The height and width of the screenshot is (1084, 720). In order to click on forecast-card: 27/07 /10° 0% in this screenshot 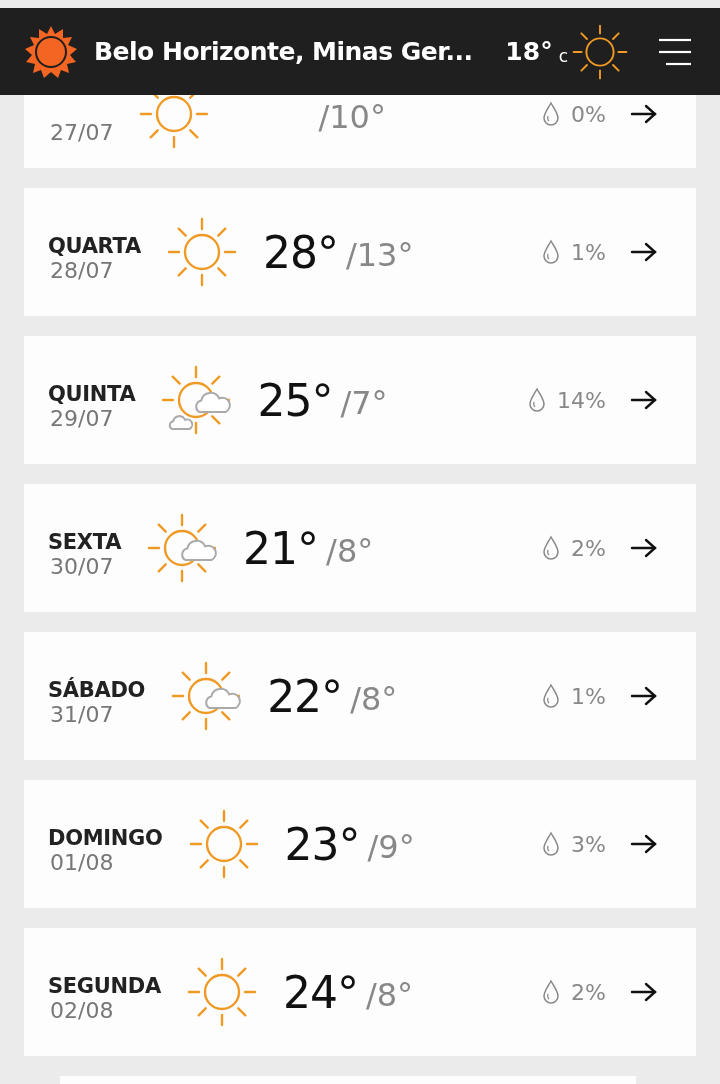, I will do `click(360, 131)`.